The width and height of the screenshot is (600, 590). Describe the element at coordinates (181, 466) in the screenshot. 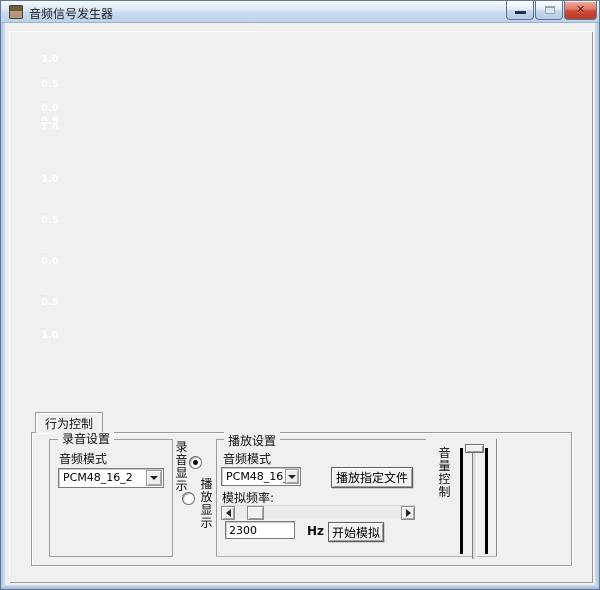

I see `record-display-label: 录音显示` at that location.